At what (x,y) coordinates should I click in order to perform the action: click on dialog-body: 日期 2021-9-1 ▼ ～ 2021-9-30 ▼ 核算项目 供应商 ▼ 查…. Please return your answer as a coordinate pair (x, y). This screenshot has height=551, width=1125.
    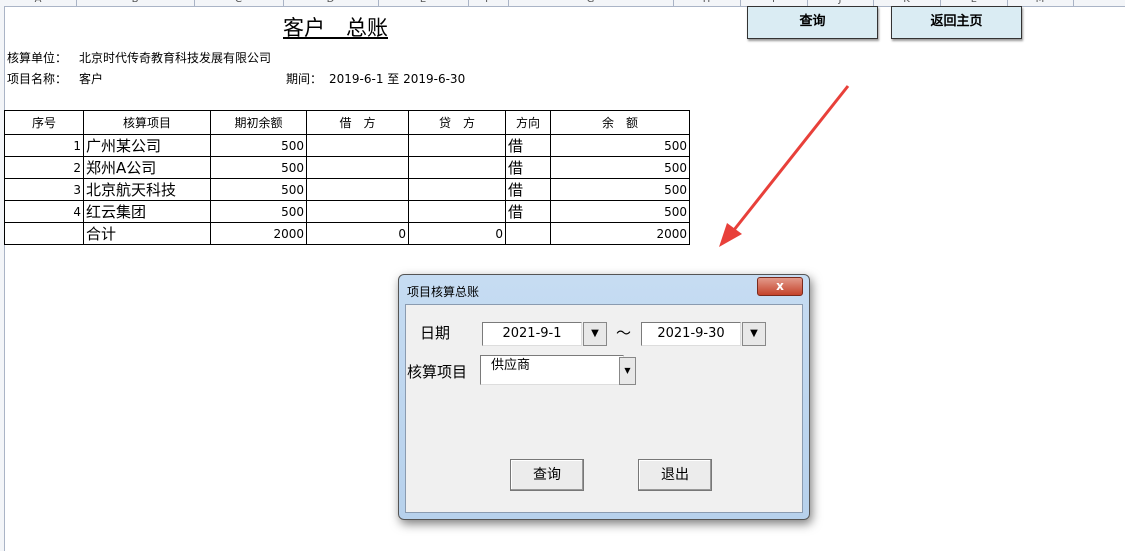
    Looking at the image, I should click on (604, 408).